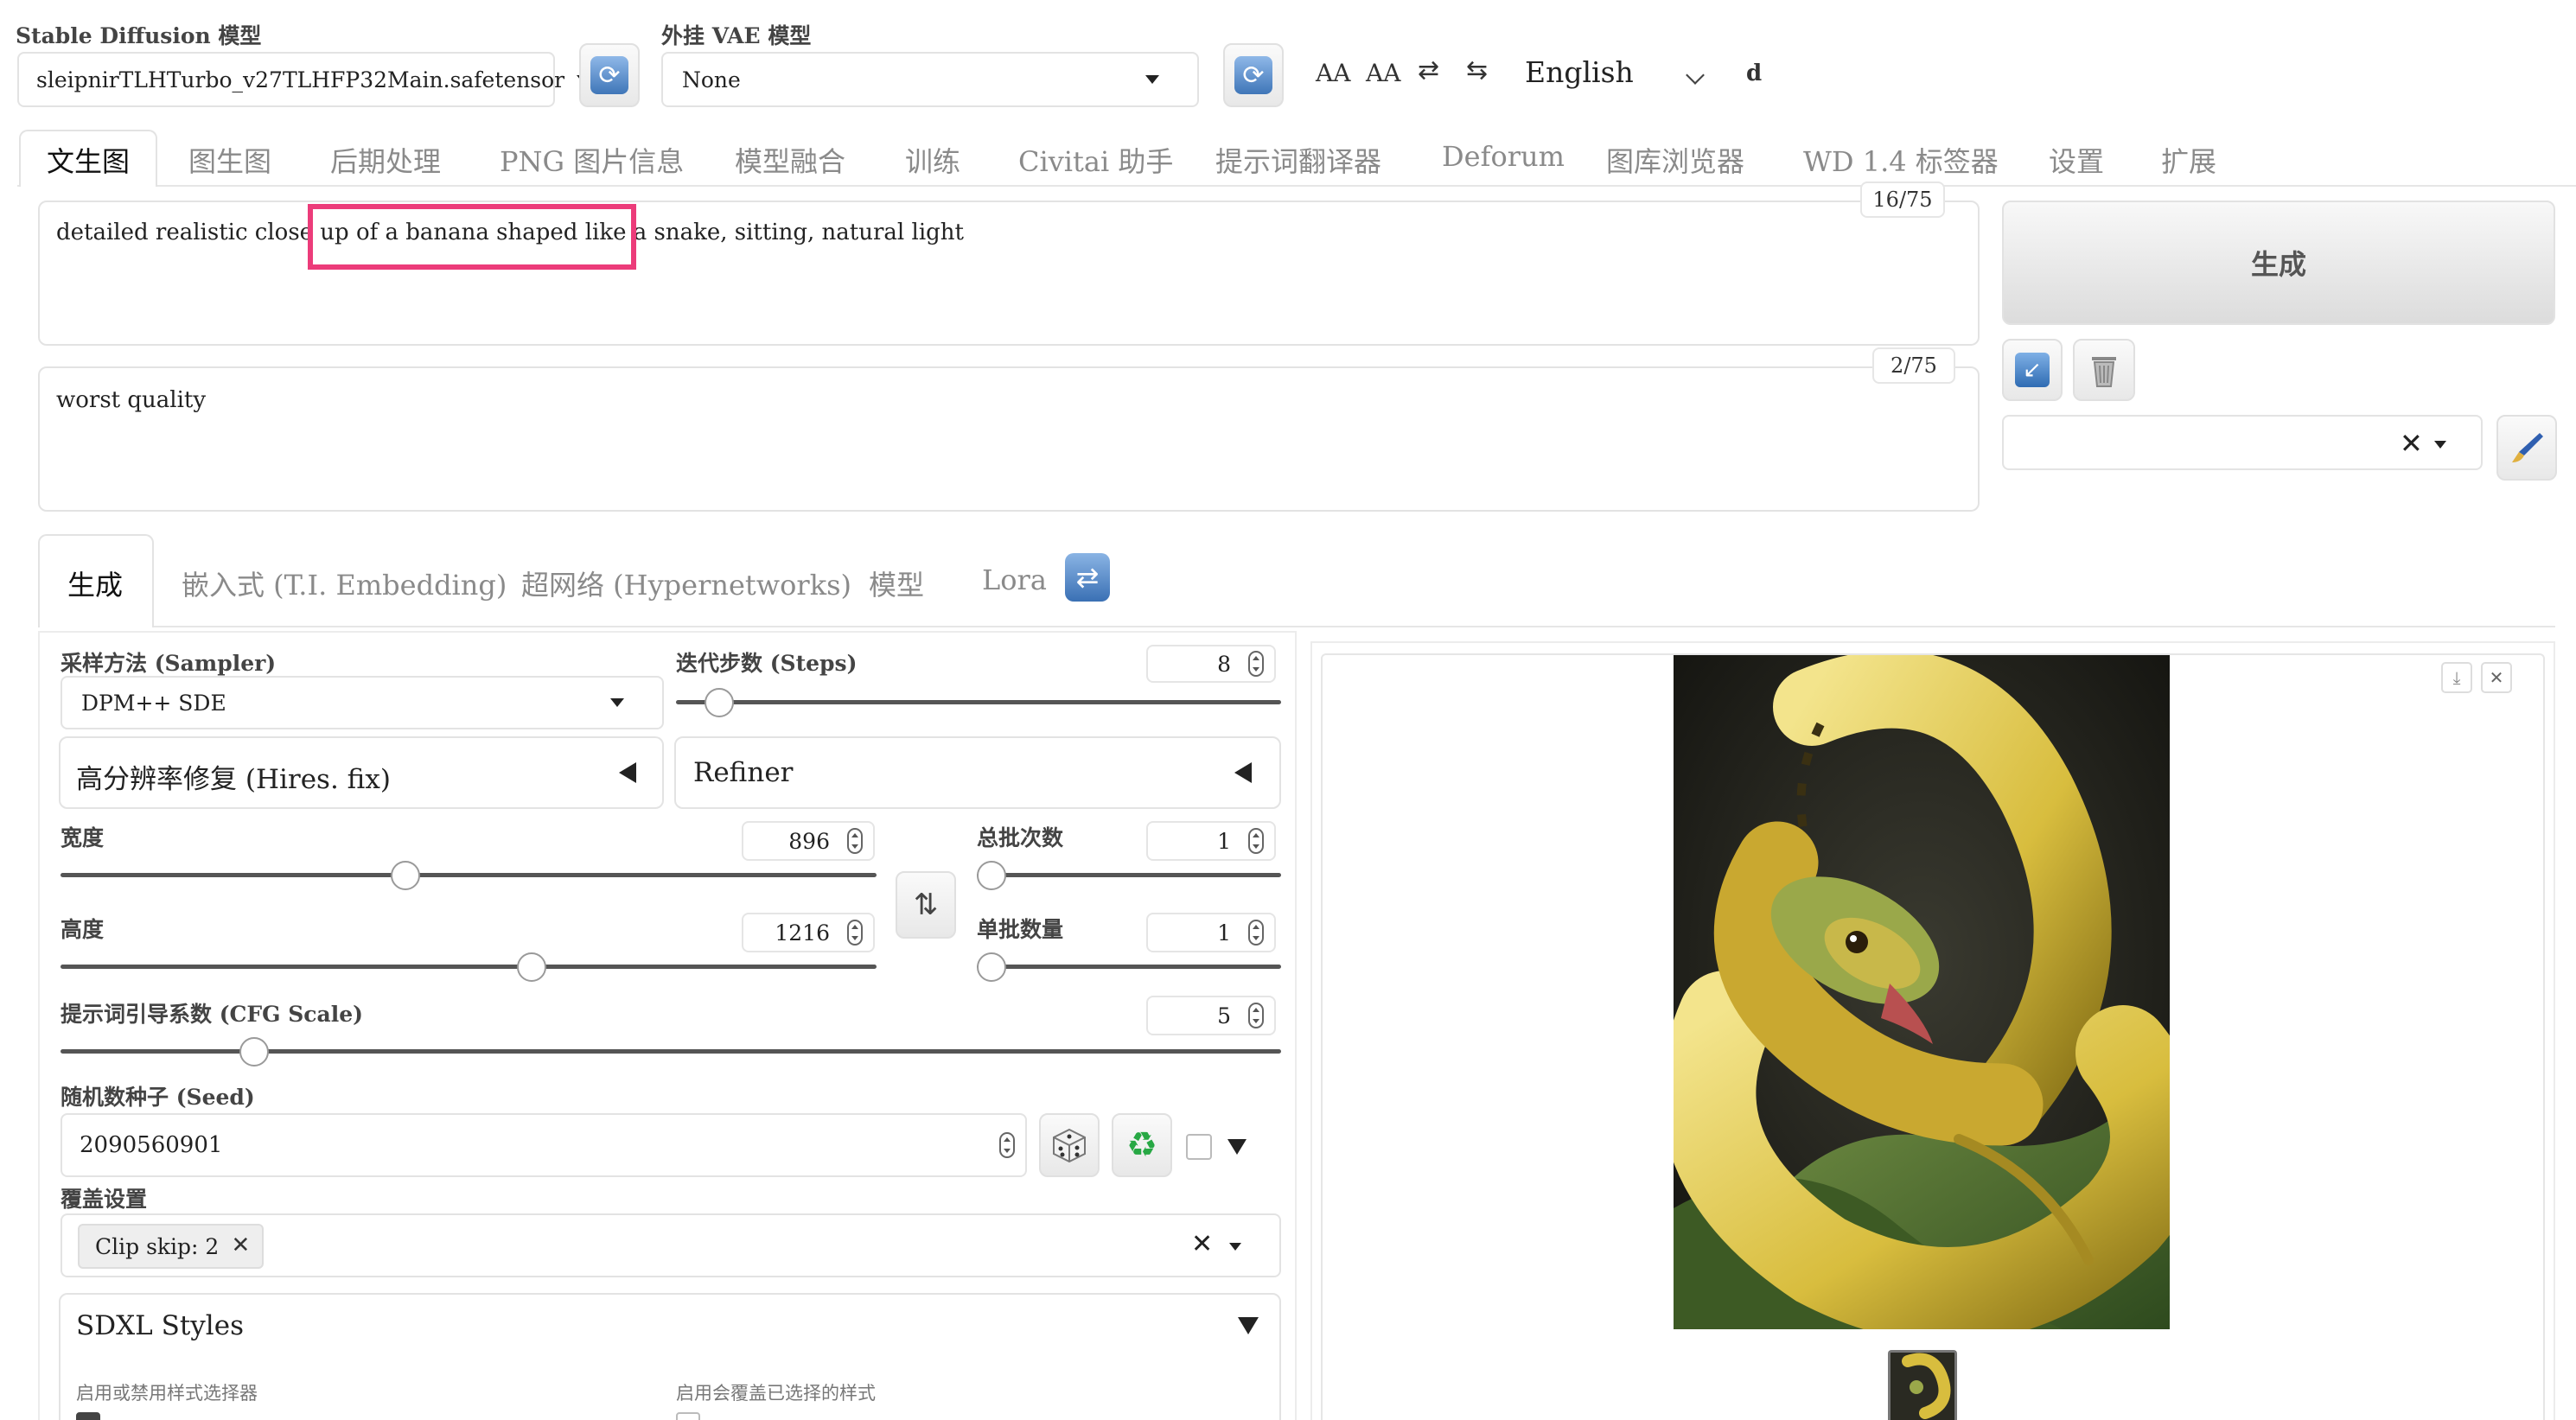  Describe the element at coordinates (385, 160) in the screenshot. I see `tab-extras: 后期处理` at that location.